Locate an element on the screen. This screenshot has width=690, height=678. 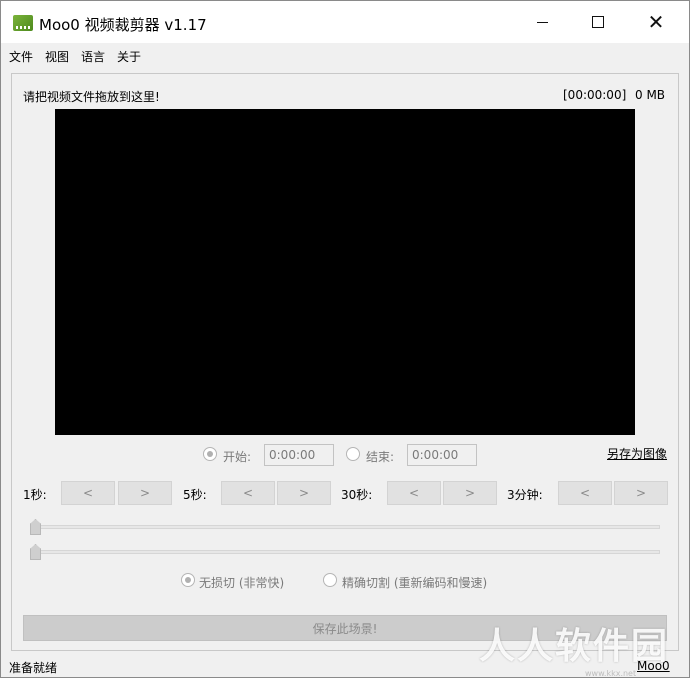
step-label-1s: 1秒: is located at coordinates (35, 495).